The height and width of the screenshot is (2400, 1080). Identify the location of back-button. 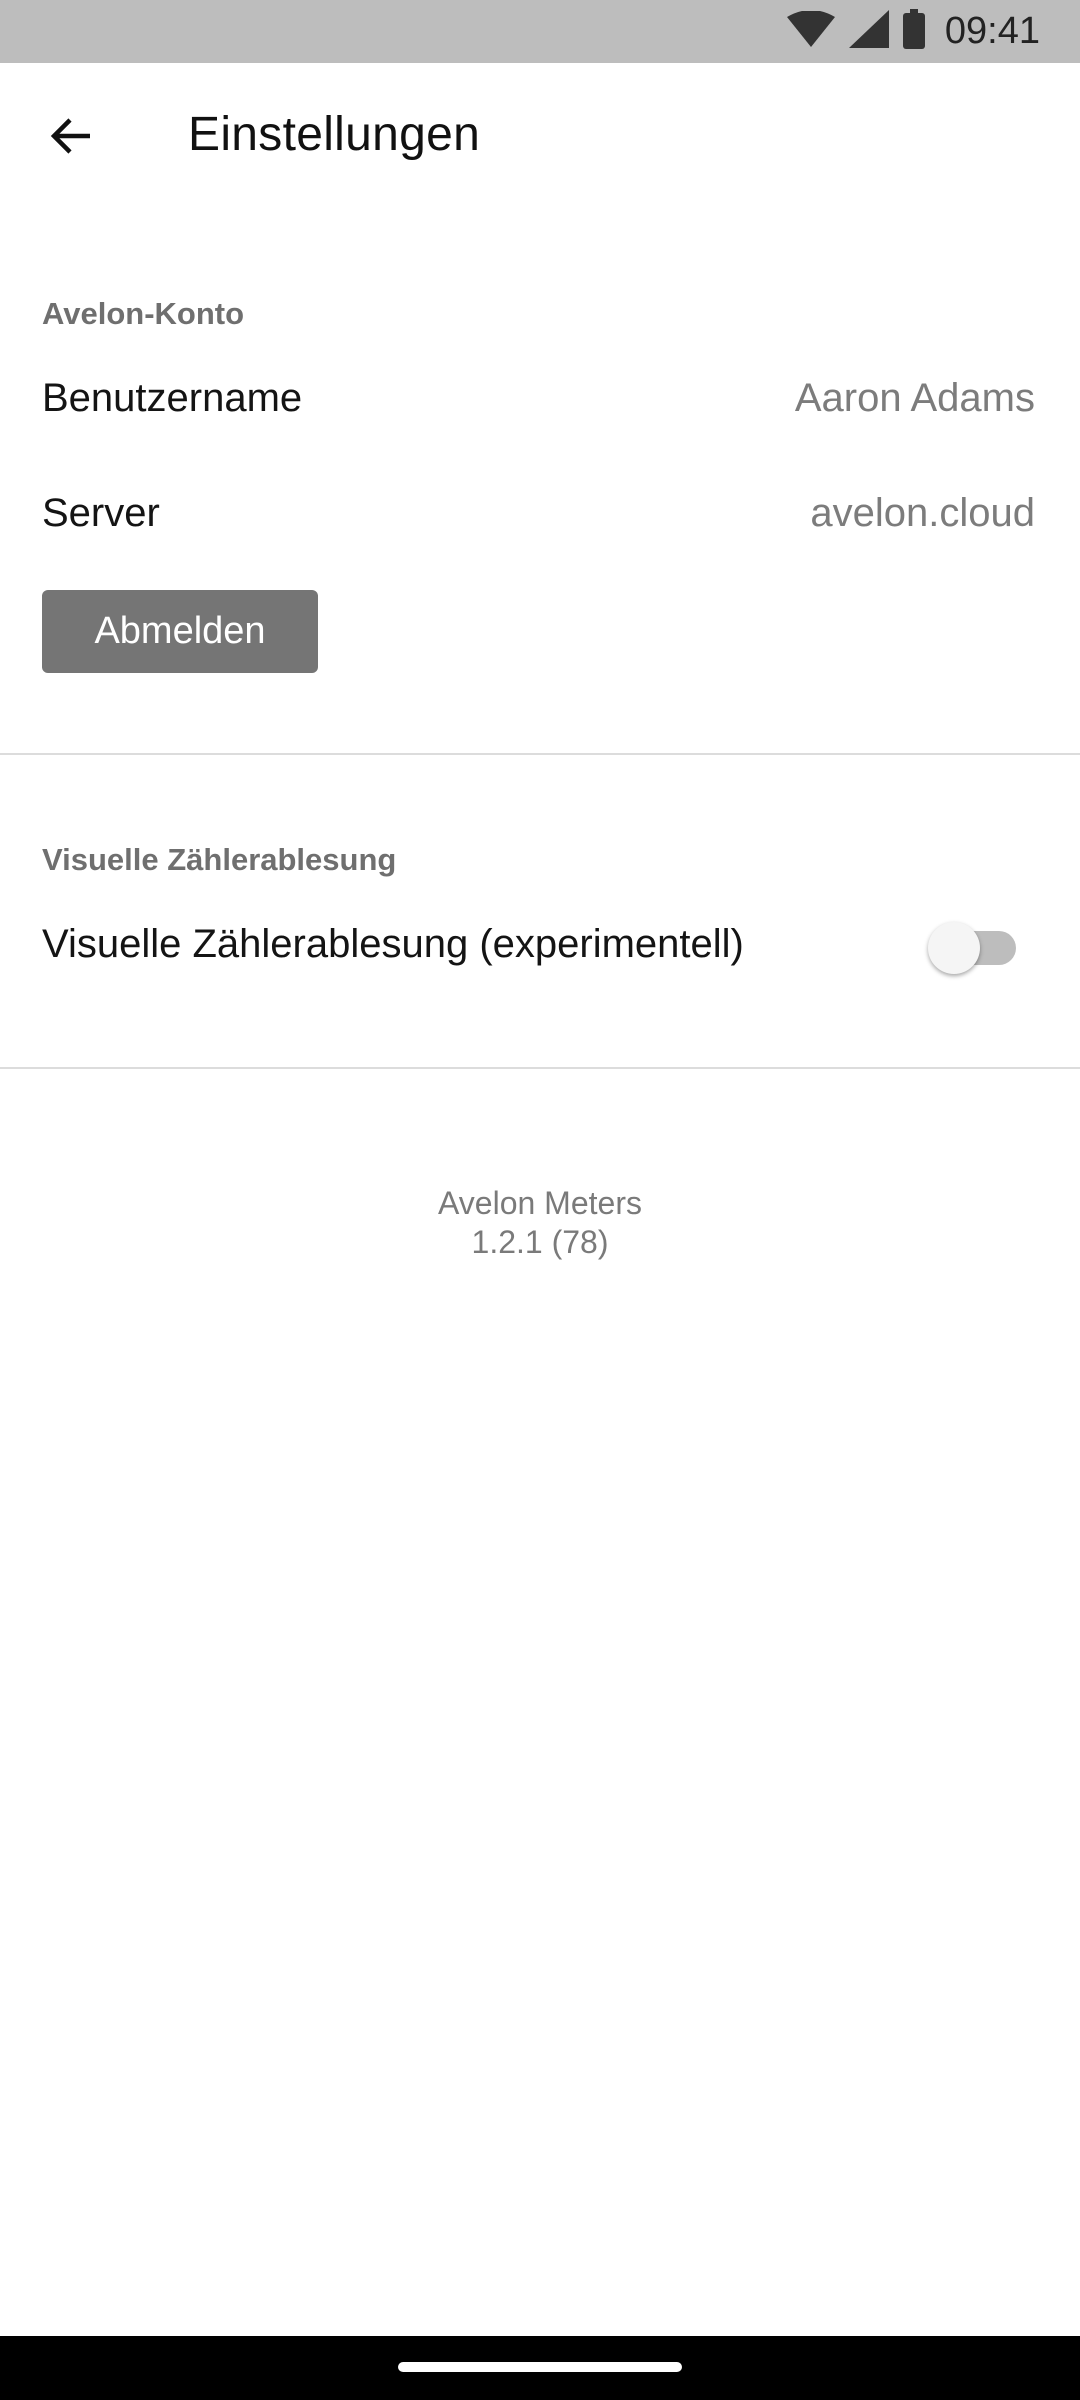
(72, 138).